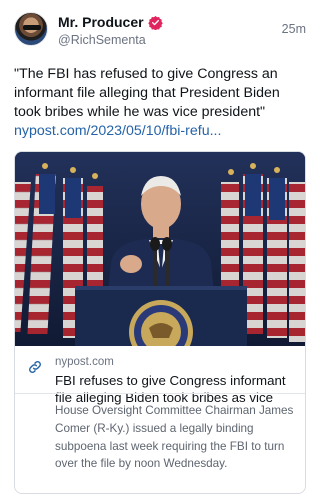  I want to click on link-icon, so click(35, 367).